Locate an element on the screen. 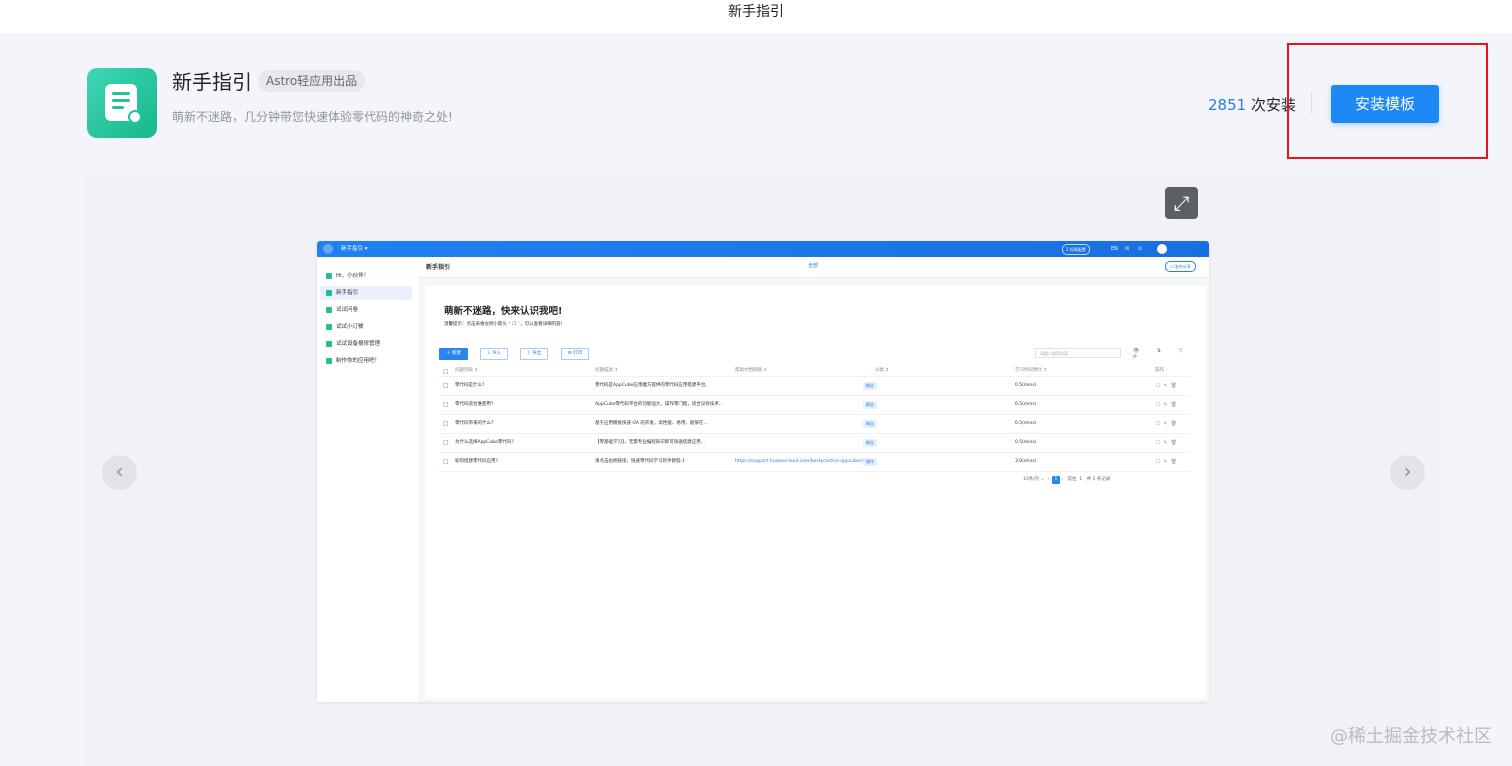 Image resolution: width=1512 pixels, height=766 pixels. preview-new-button: ＋ 新建 is located at coordinates (453, 354).